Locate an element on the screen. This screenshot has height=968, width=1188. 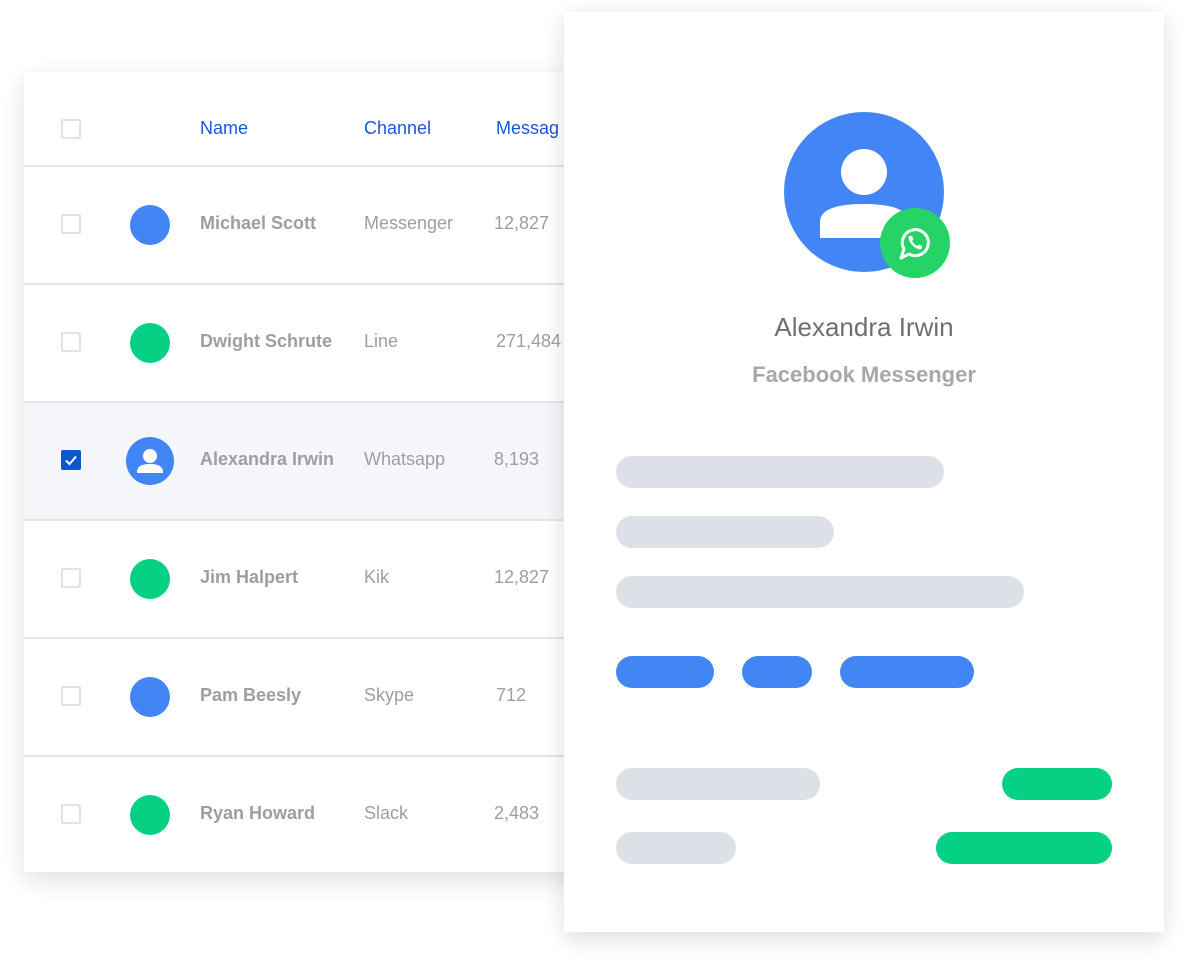
table-row: Pam Beesly Skype 712 is located at coordinates (324, 698).